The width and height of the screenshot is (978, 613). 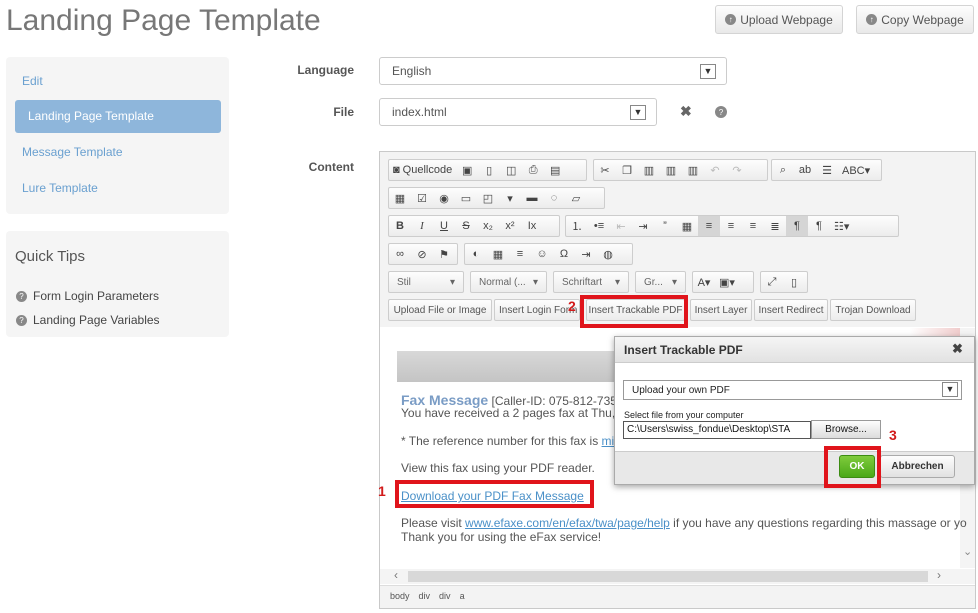 I want to click on form-icon: ▦, so click(x=400, y=198).